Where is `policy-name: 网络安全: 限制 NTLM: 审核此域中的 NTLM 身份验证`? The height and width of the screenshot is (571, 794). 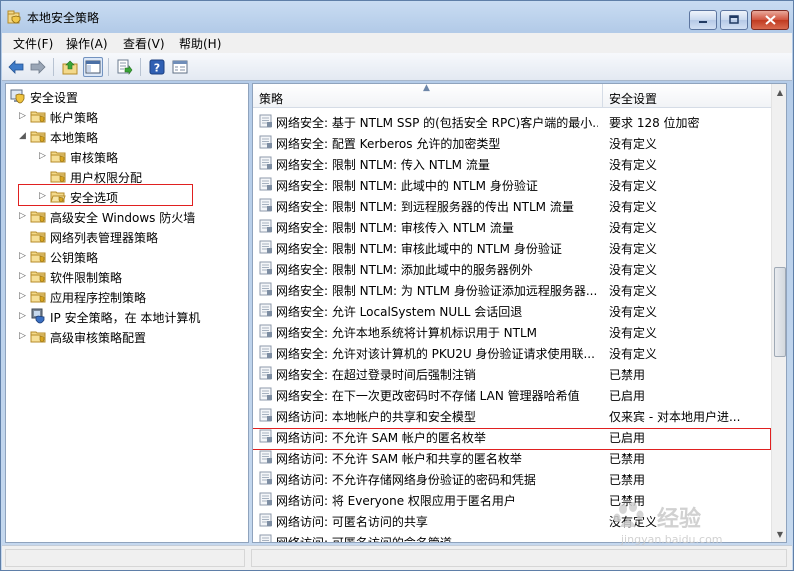
policy-name: 网络安全: 限制 NTLM: 审核此域中的 NTLM 身份验证 is located at coordinates (419, 249).